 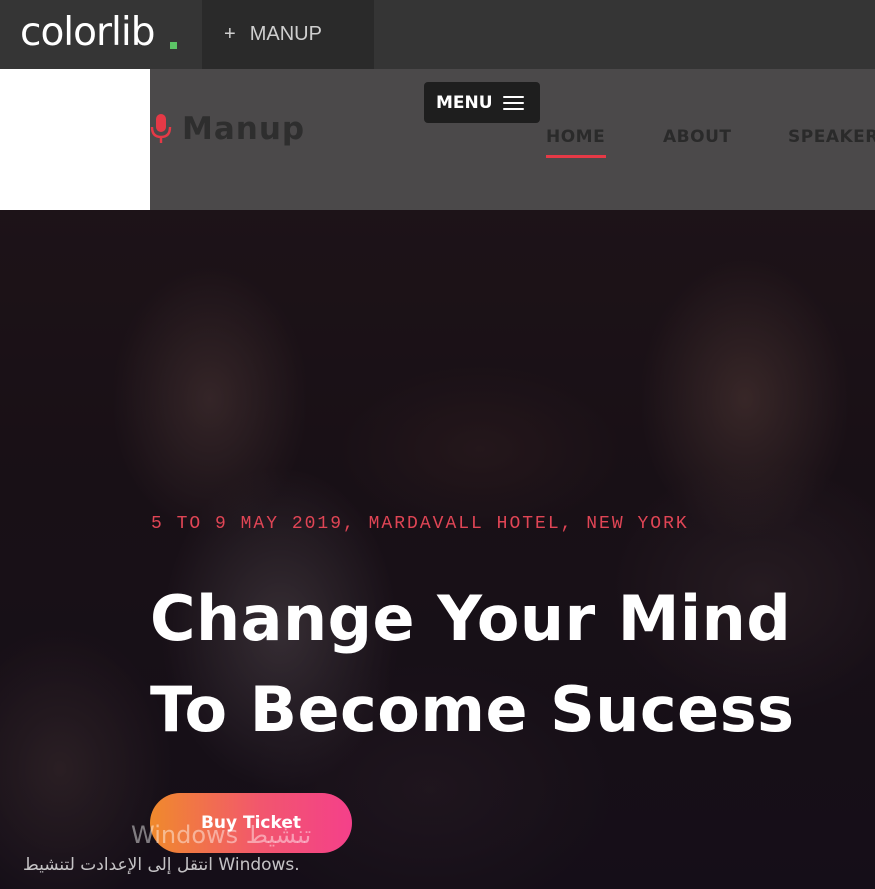 What do you see at coordinates (576, 156) in the screenshot?
I see `nav-active-underline` at bounding box center [576, 156].